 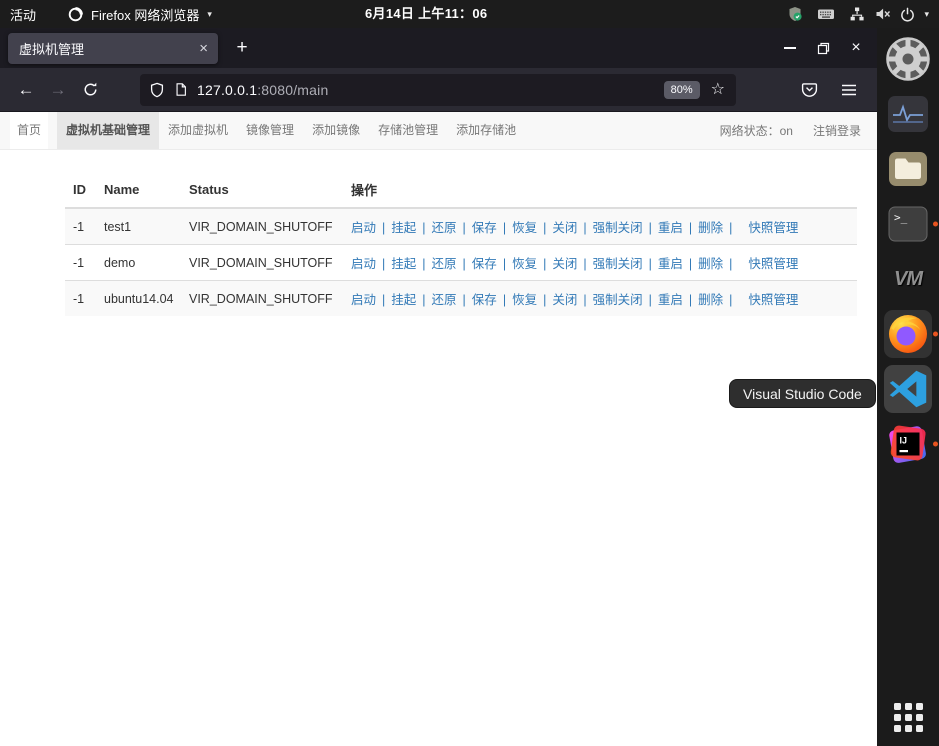 I want to click on url-path: :8080/main, so click(x=293, y=89).